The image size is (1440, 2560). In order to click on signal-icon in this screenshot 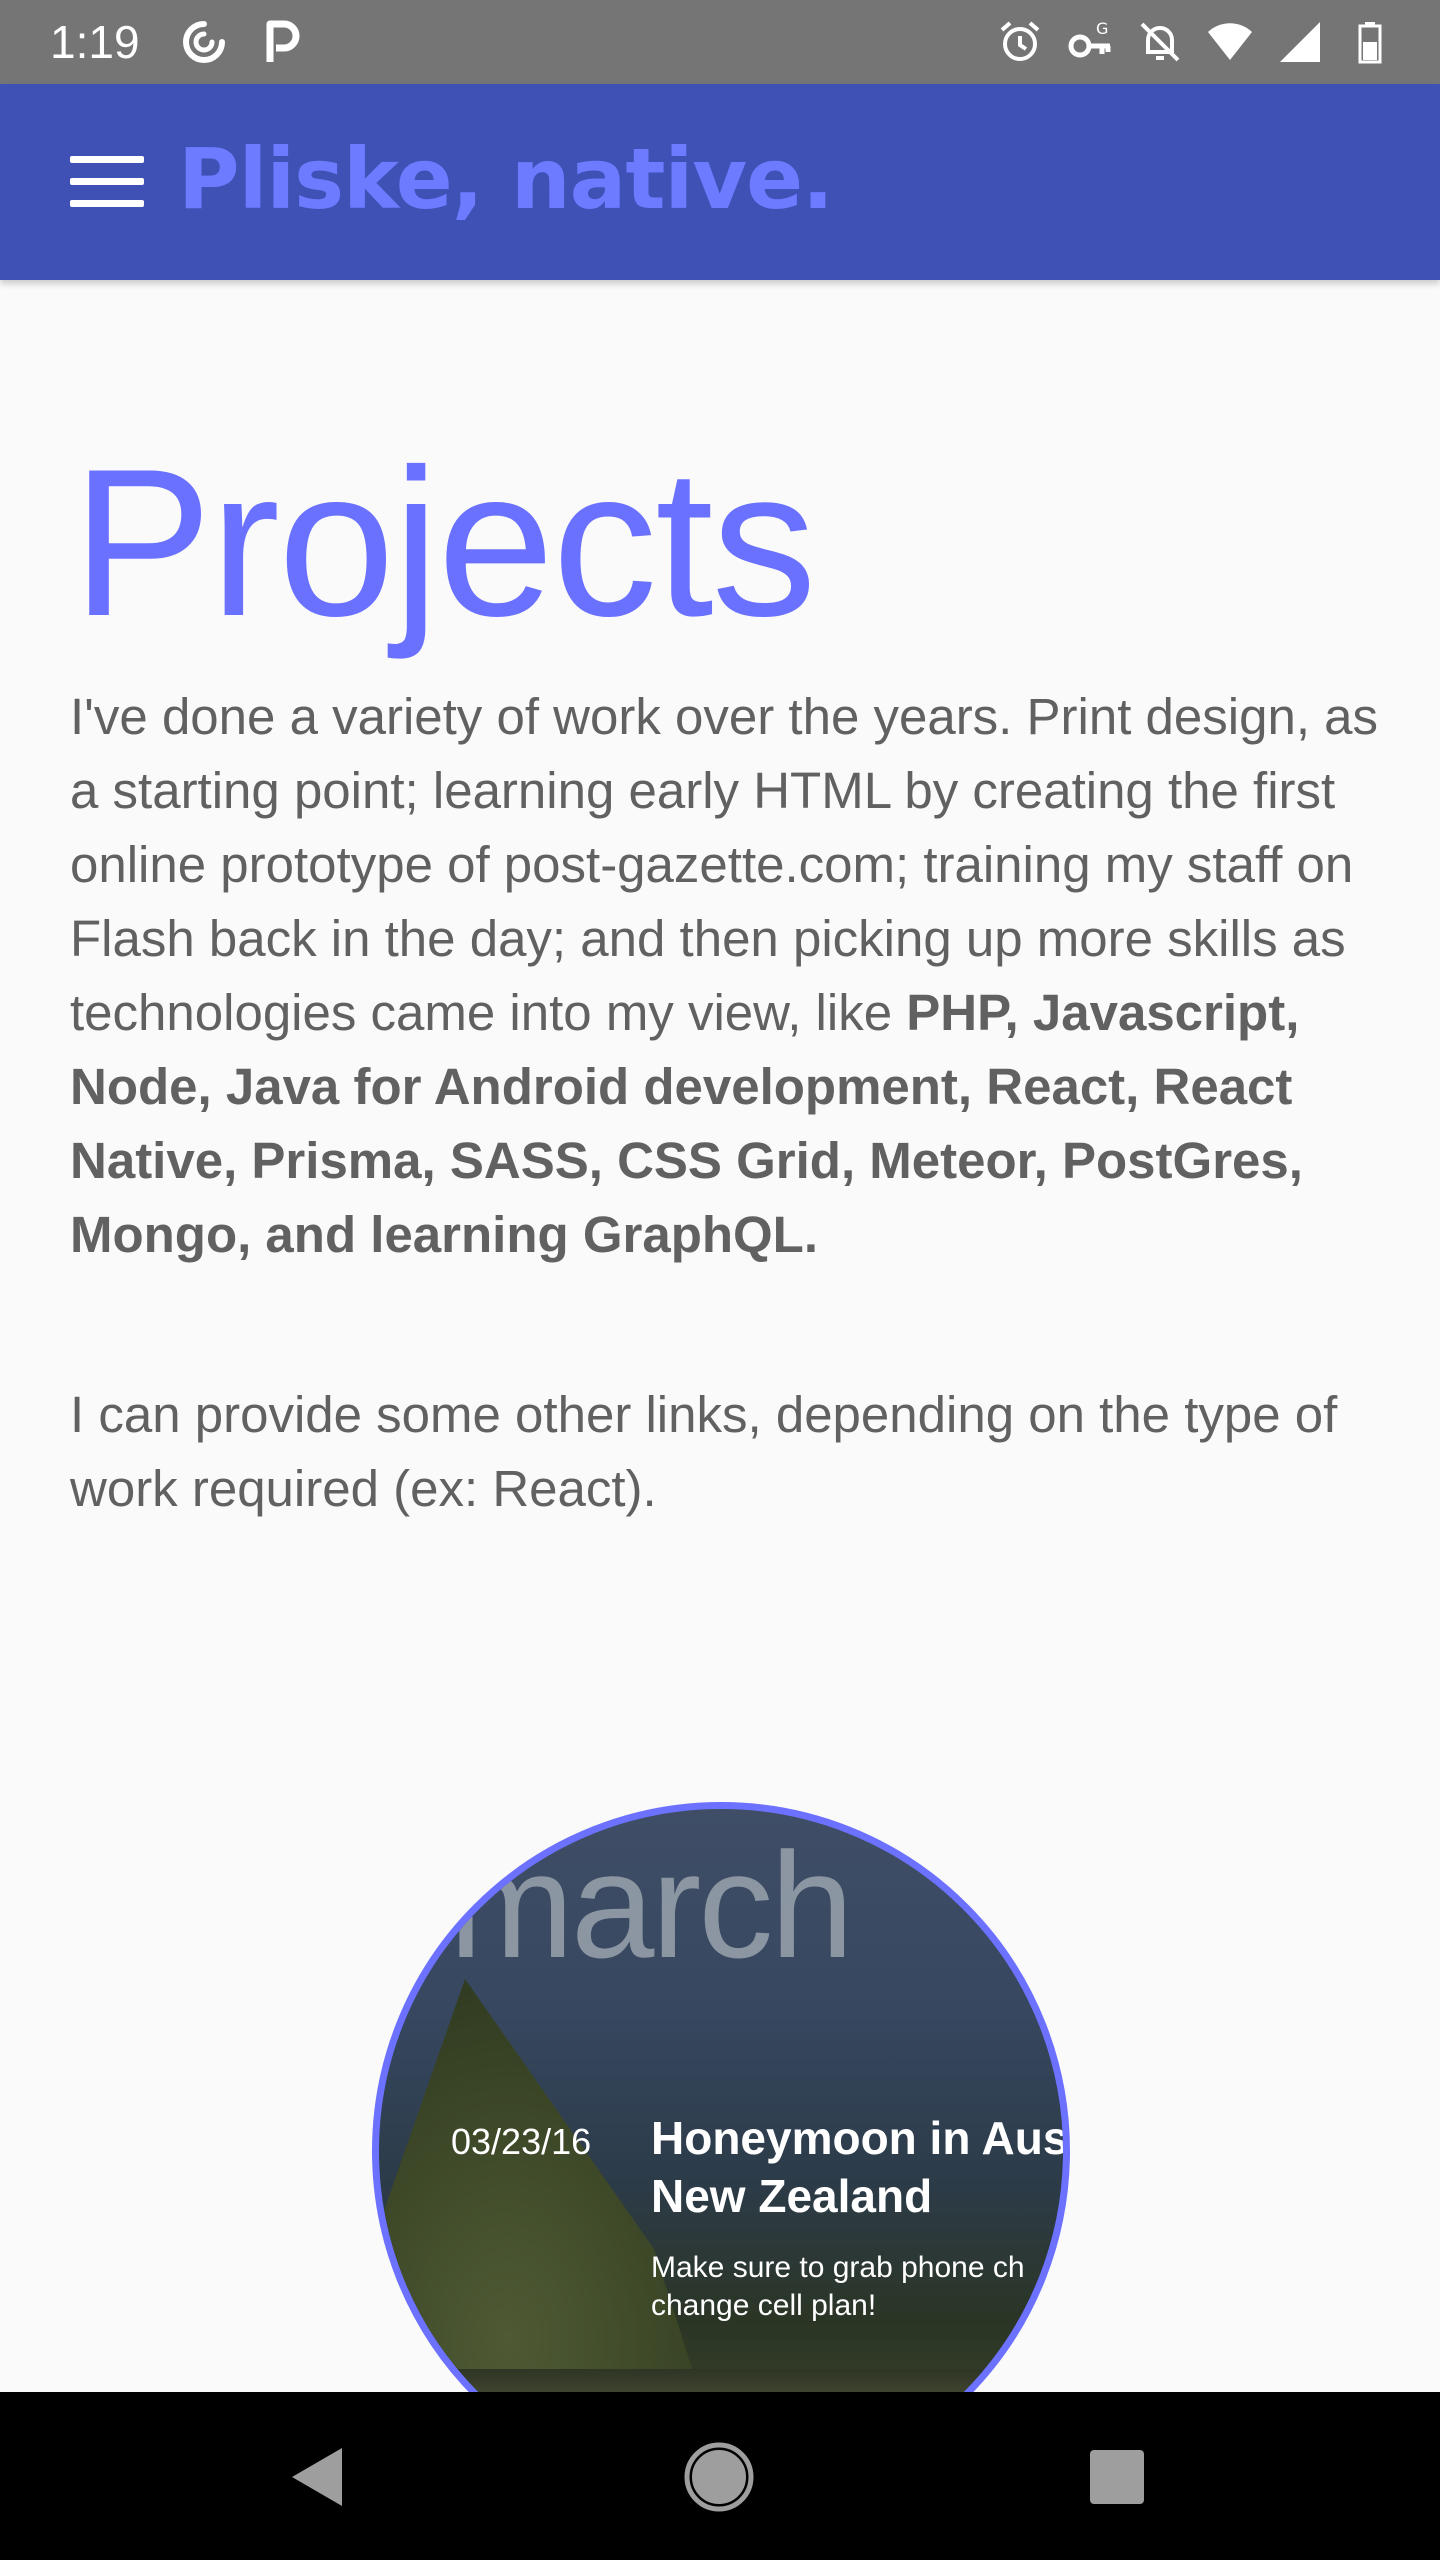, I will do `click(1300, 42)`.